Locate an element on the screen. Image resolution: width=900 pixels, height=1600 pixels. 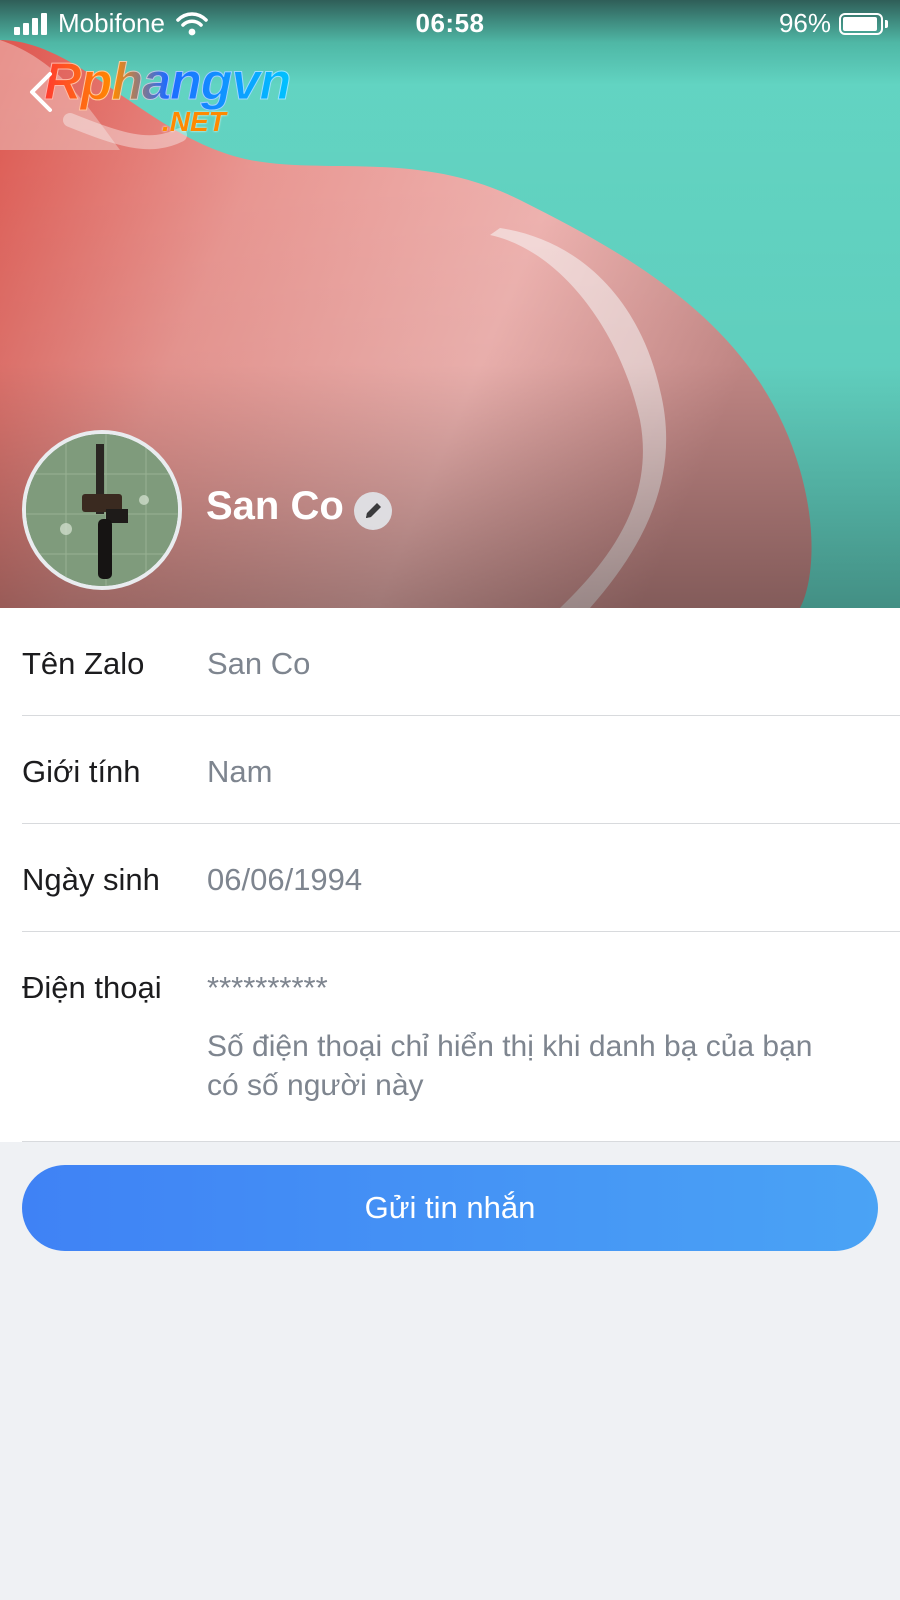
watermark-sub: .NET is located at coordinates (194, 121).